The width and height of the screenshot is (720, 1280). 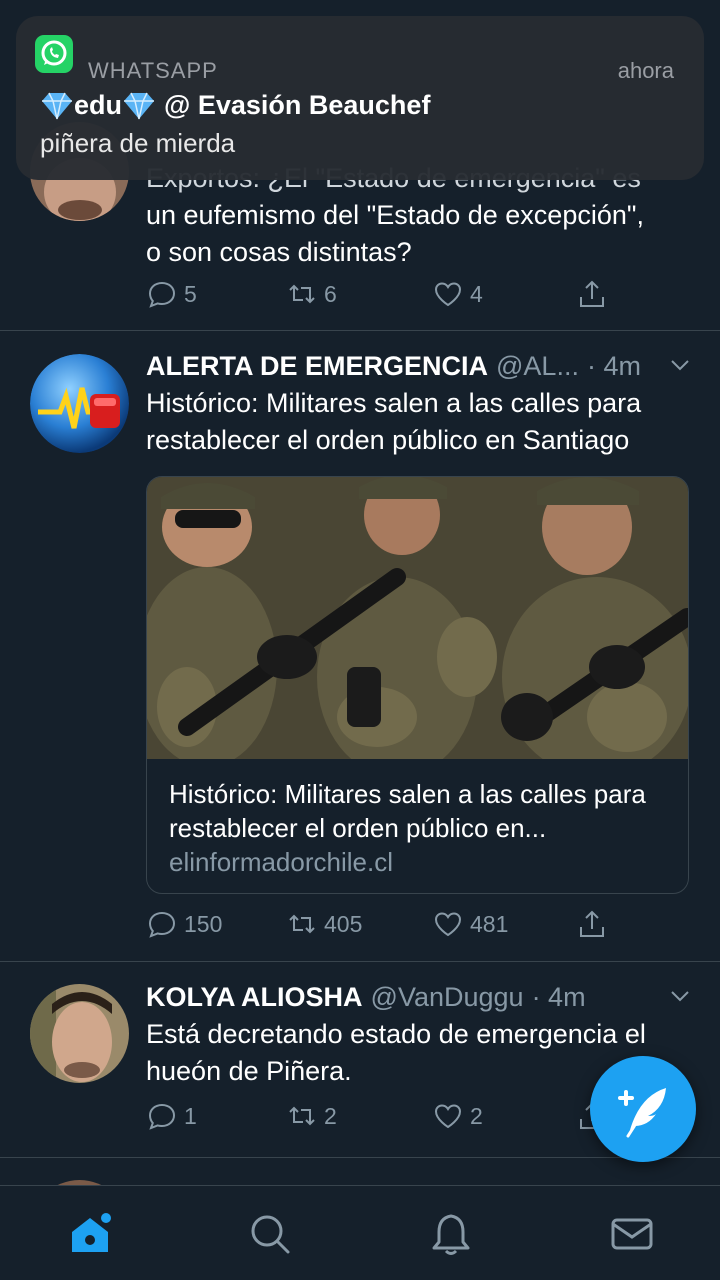 What do you see at coordinates (383, 928) in the screenshot?
I see `tweet-actions: 150 405 481` at bounding box center [383, 928].